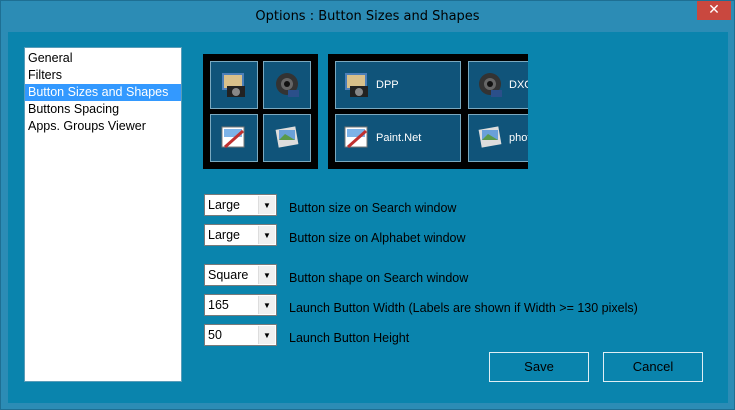 The width and height of the screenshot is (735, 410). Describe the element at coordinates (240, 335) in the screenshot. I see `launch-height-select: 50 ▼` at that location.